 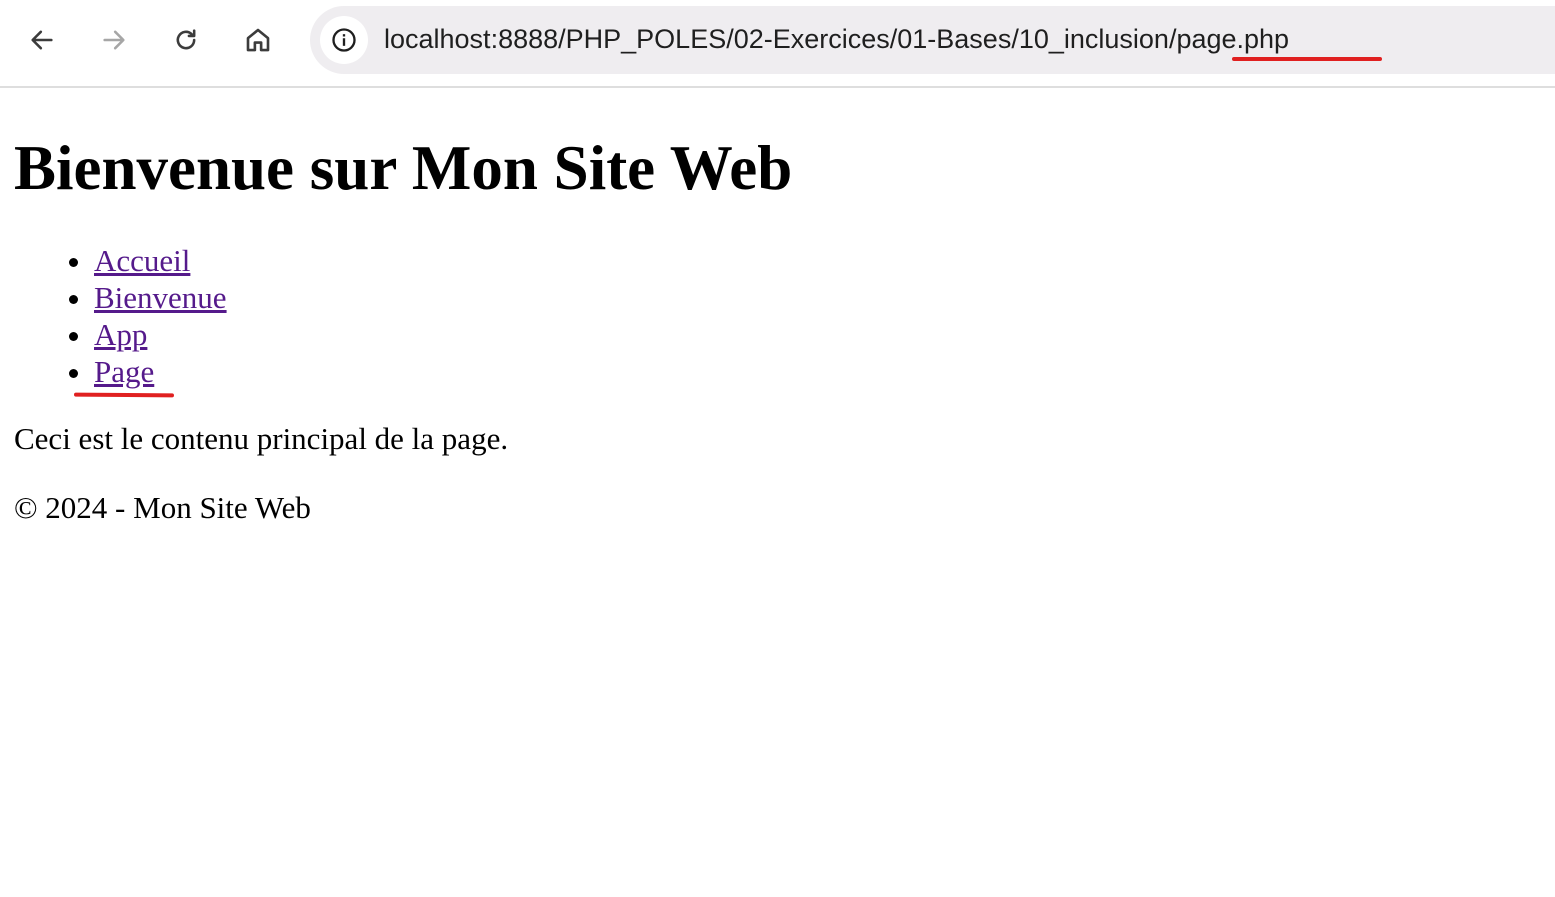 I want to click on reload-button, so click(x=186, y=40).